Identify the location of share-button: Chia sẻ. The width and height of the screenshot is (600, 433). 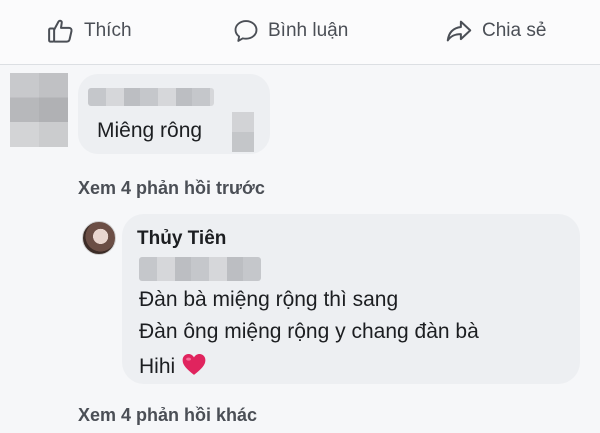
(495, 31).